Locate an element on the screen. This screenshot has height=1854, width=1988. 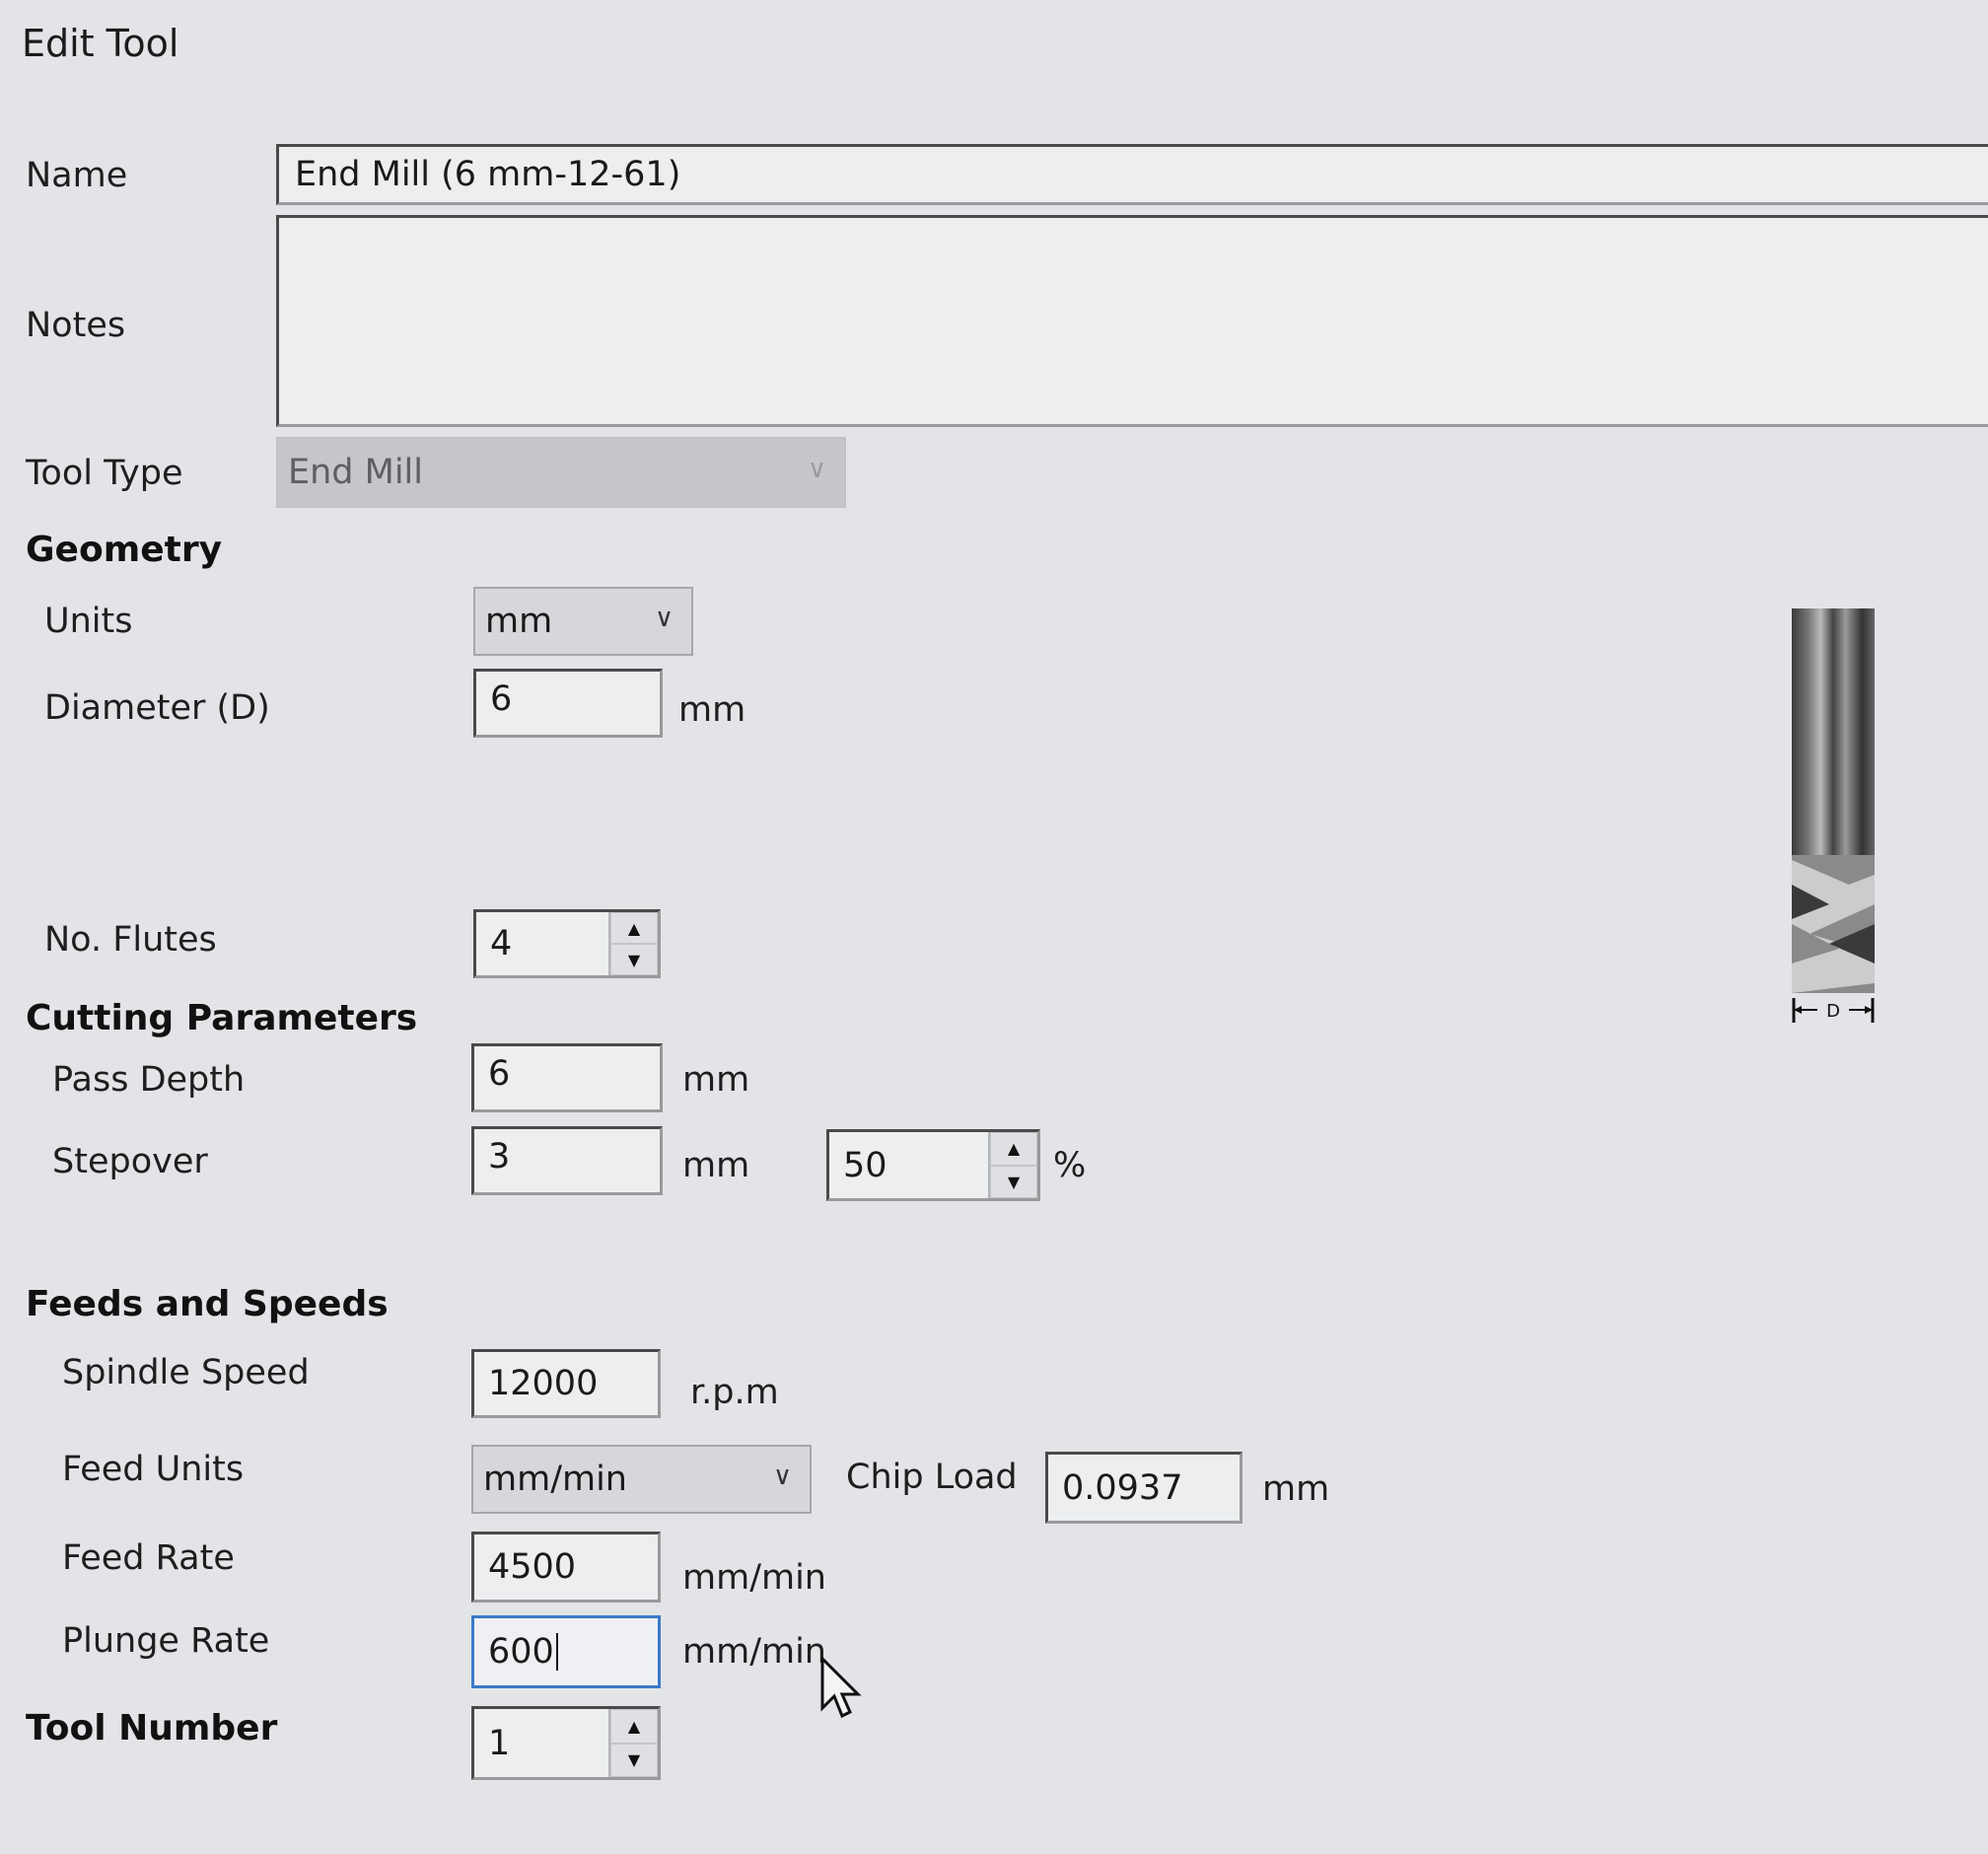
stepover-unit: mm is located at coordinates (716, 1165).